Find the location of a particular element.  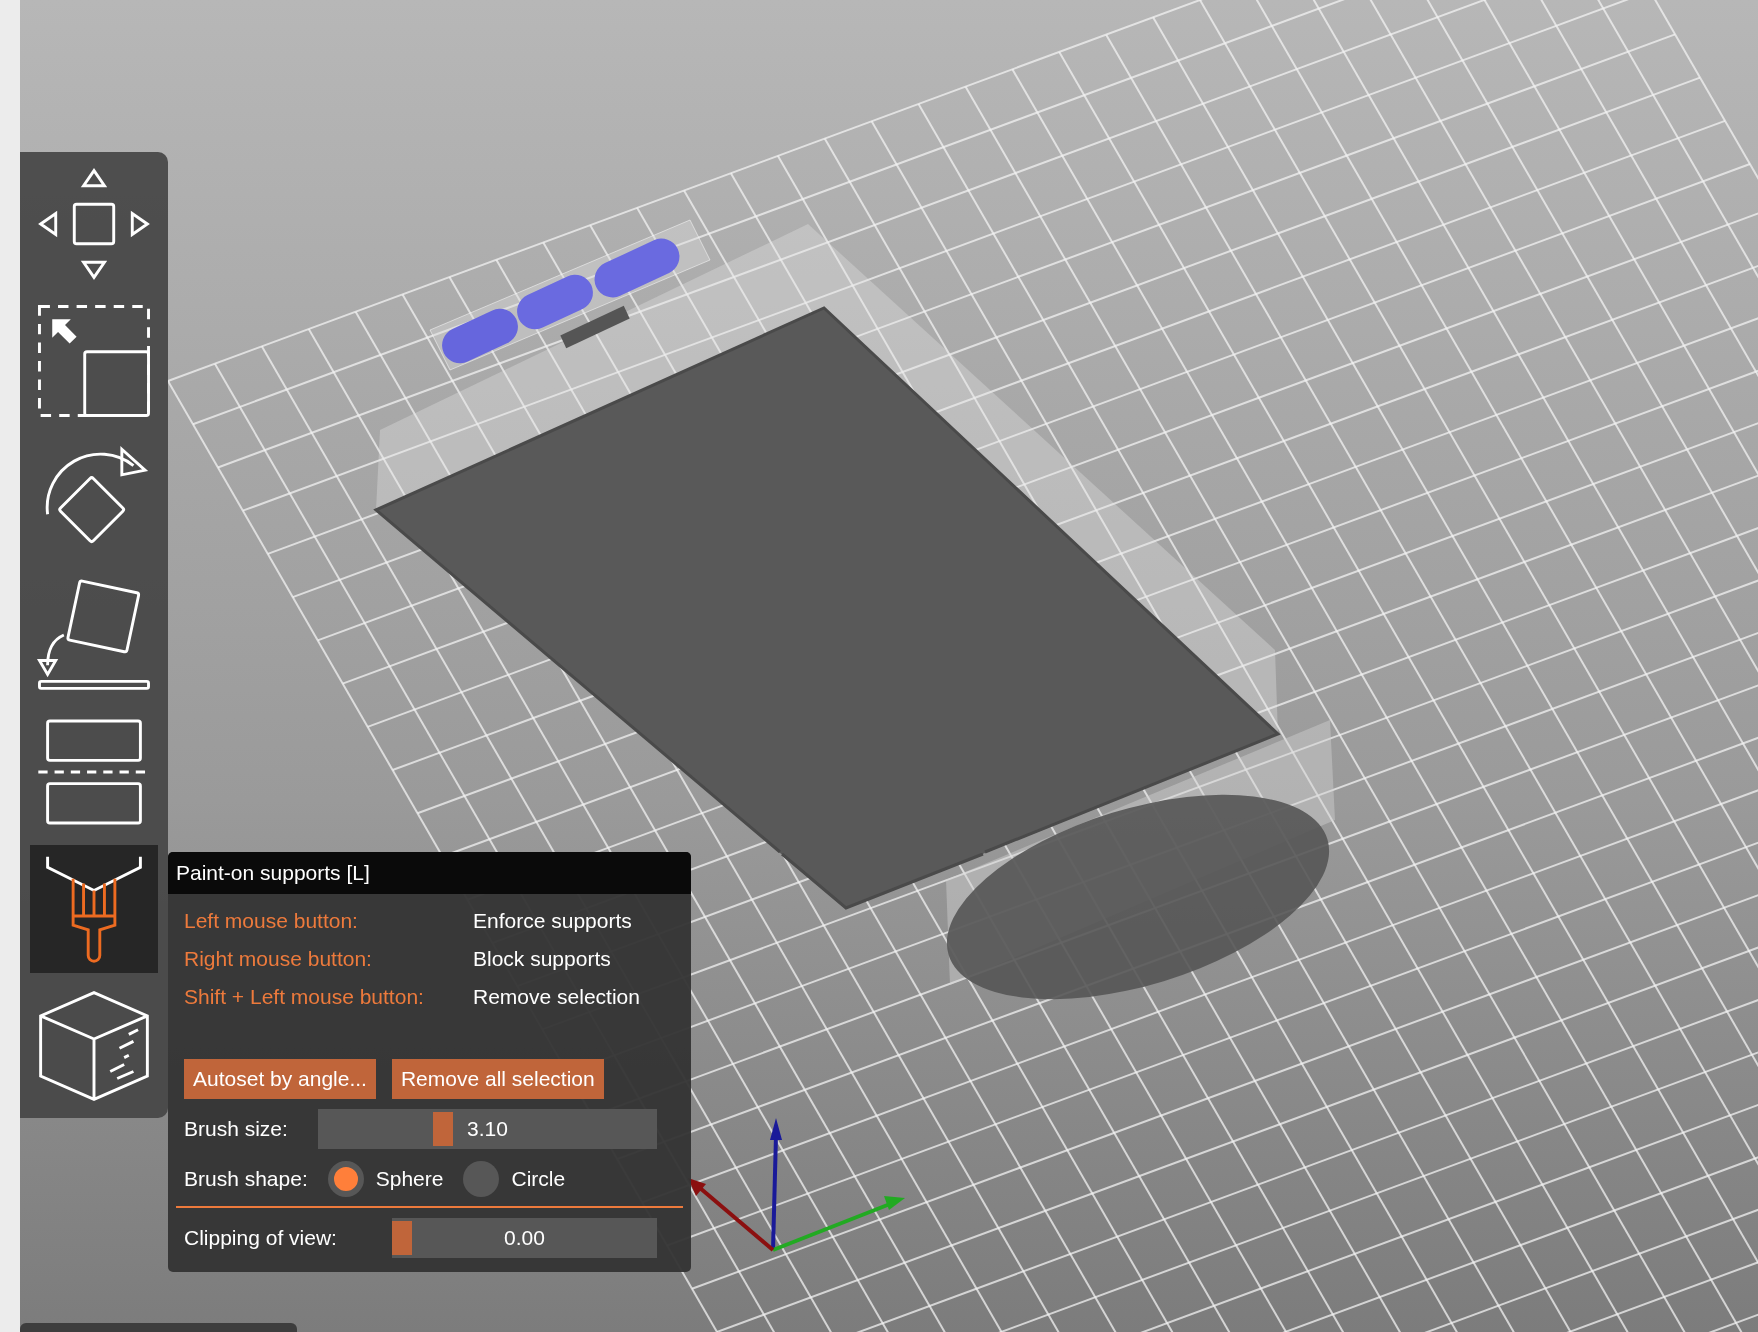

move-arrows-icon is located at coordinates (94, 224).